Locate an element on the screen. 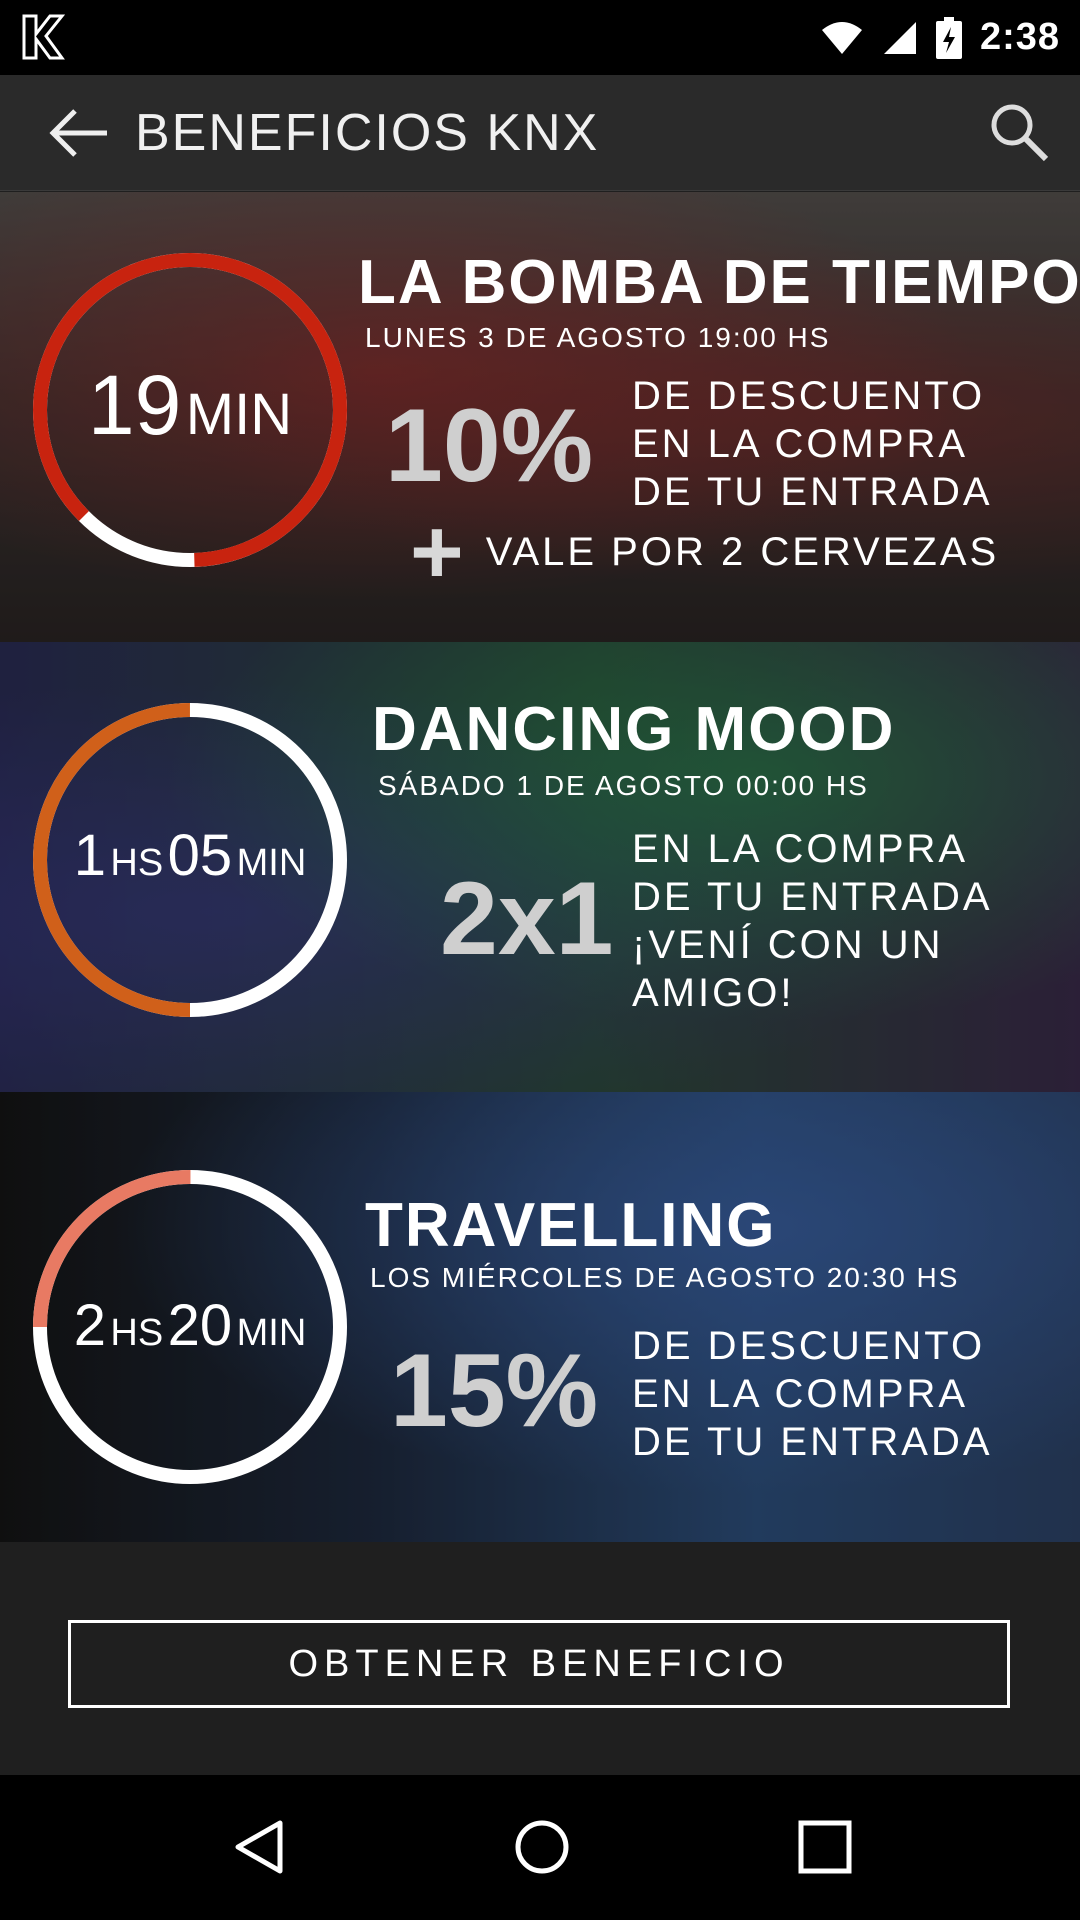 Image resolution: width=1080 pixels, height=1920 pixels. signal-icon is located at coordinates (899, 37).